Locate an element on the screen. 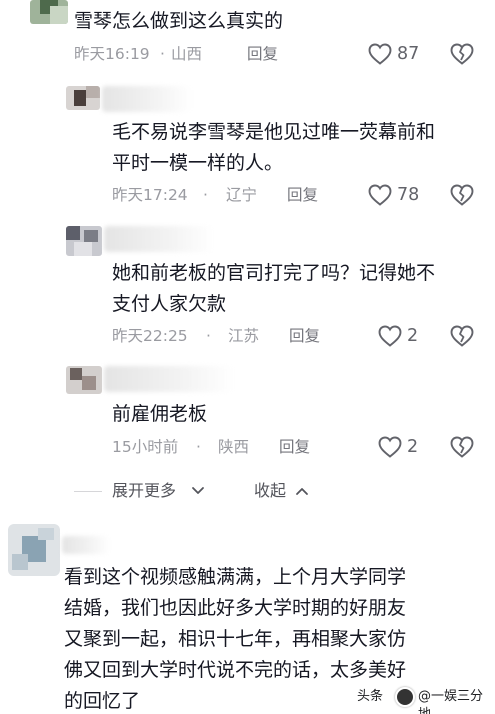 The height and width of the screenshot is (714, 495). comment-location: 山西 is located at coordinates (187, 54).